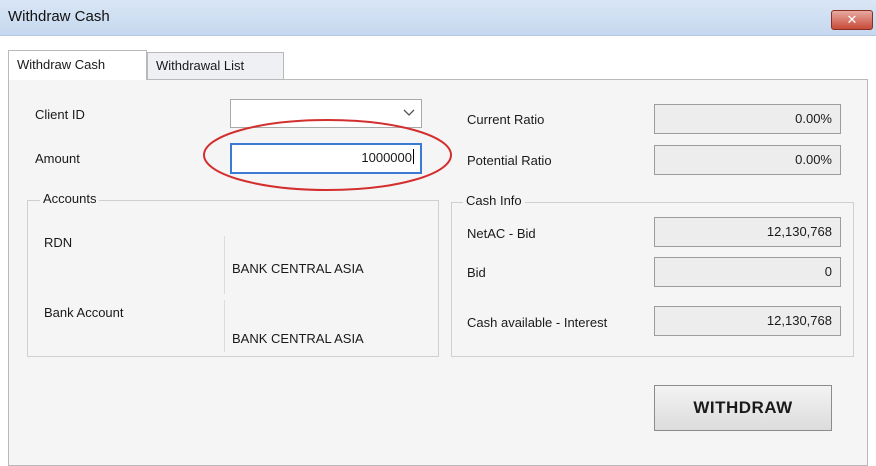 Image resolution: width=876 pixels, height=466 pixels. What do you see at coordinates (506, 119) in the screenshot?
I see `current-ratio-label: Current Ratio` at bounding box center [506, 119].